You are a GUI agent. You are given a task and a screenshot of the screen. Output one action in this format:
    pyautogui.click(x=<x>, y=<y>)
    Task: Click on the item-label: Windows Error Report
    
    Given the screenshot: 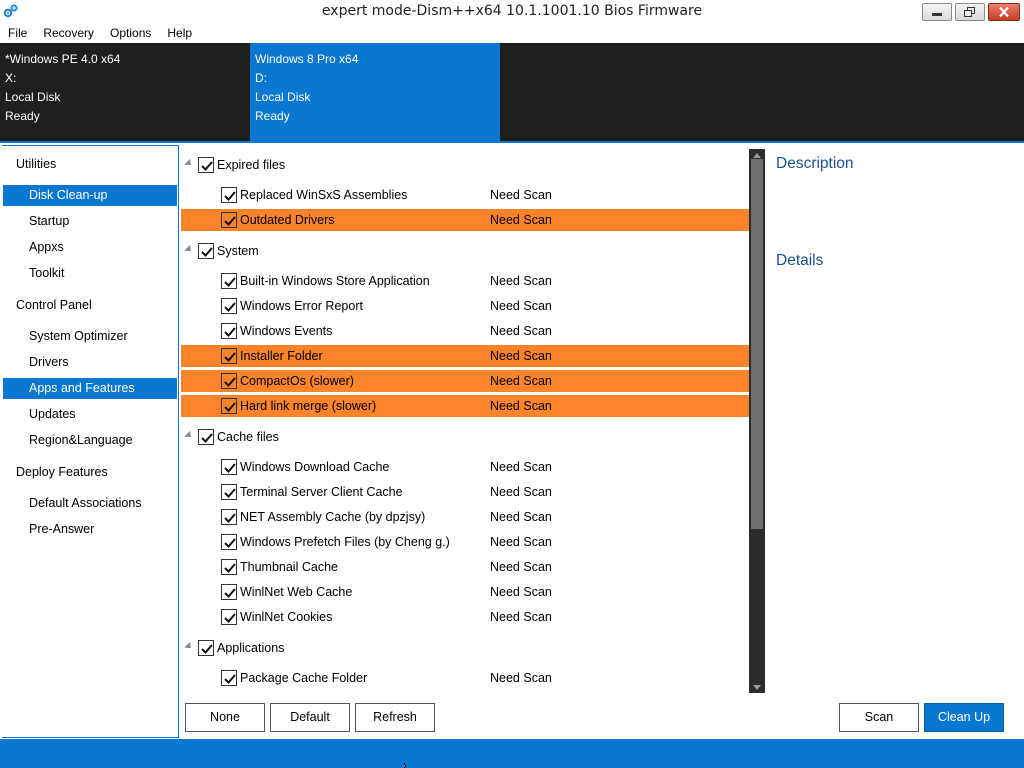 What is the action you would take?
    pyautogui.click(x=301, y=306)
    